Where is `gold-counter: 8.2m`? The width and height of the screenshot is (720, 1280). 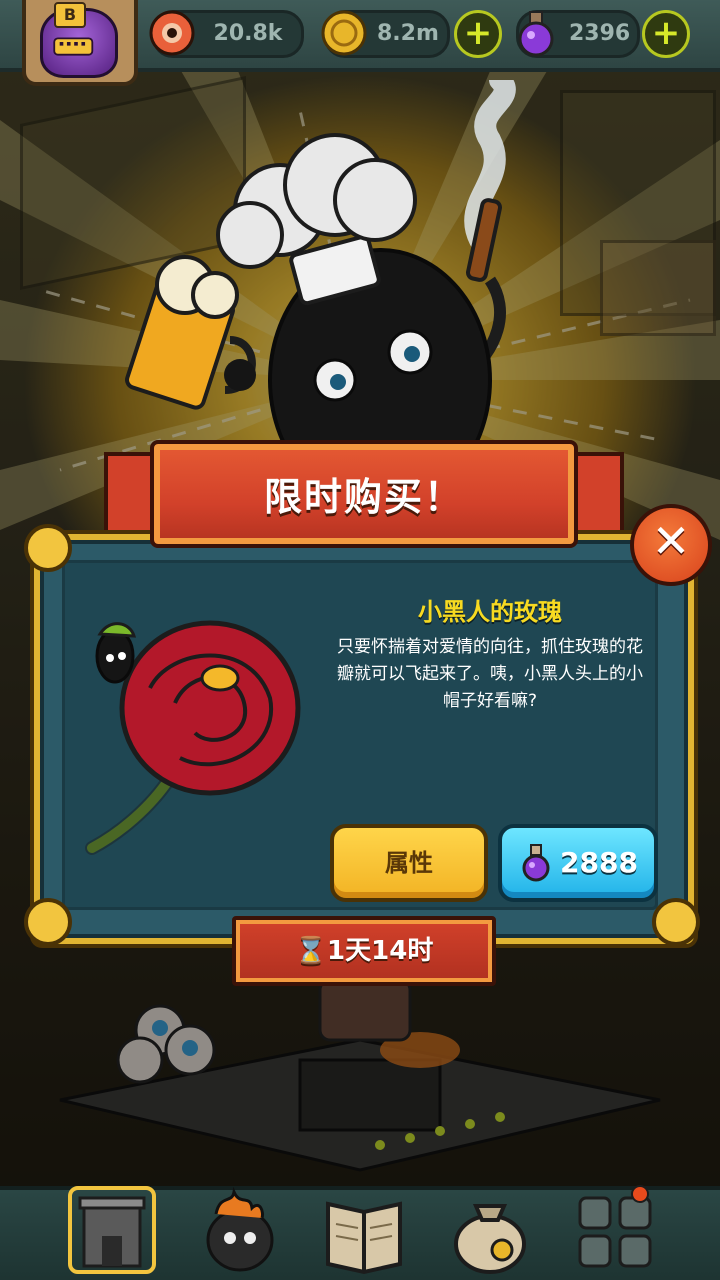 gold-counter: 8.2m is located at coordinates (385, 34).